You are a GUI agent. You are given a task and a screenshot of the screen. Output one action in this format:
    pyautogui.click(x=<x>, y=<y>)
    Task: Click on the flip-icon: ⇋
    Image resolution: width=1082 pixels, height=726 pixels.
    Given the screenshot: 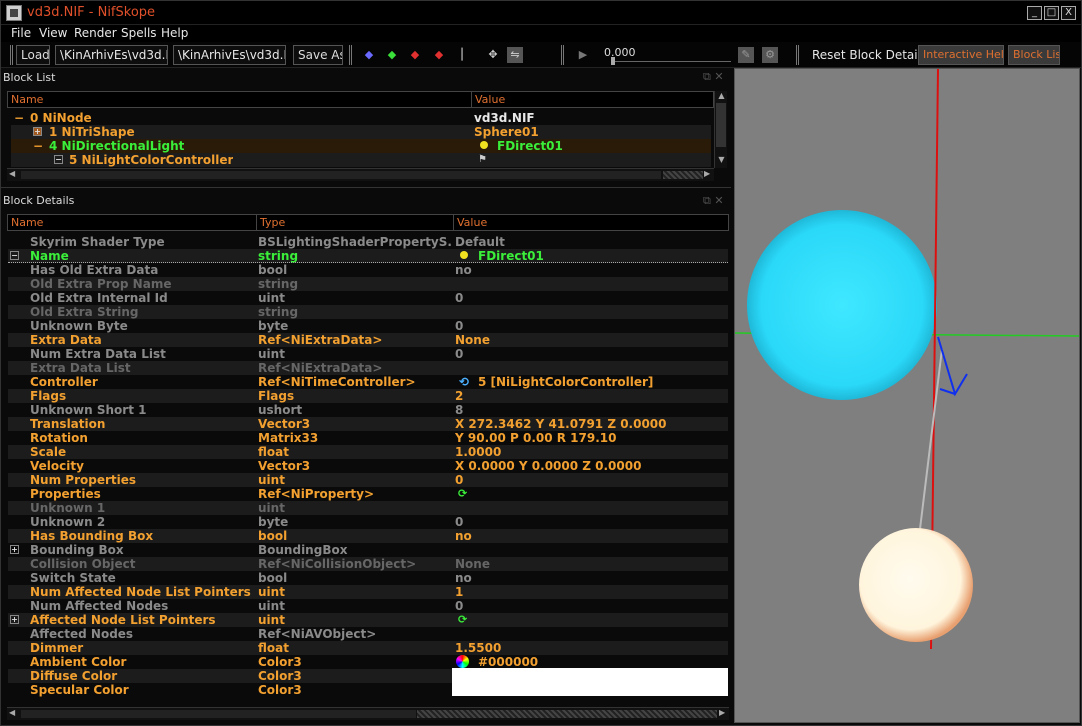 What is the action you would take?
    pyautogui.click(x=515, y=55)
    